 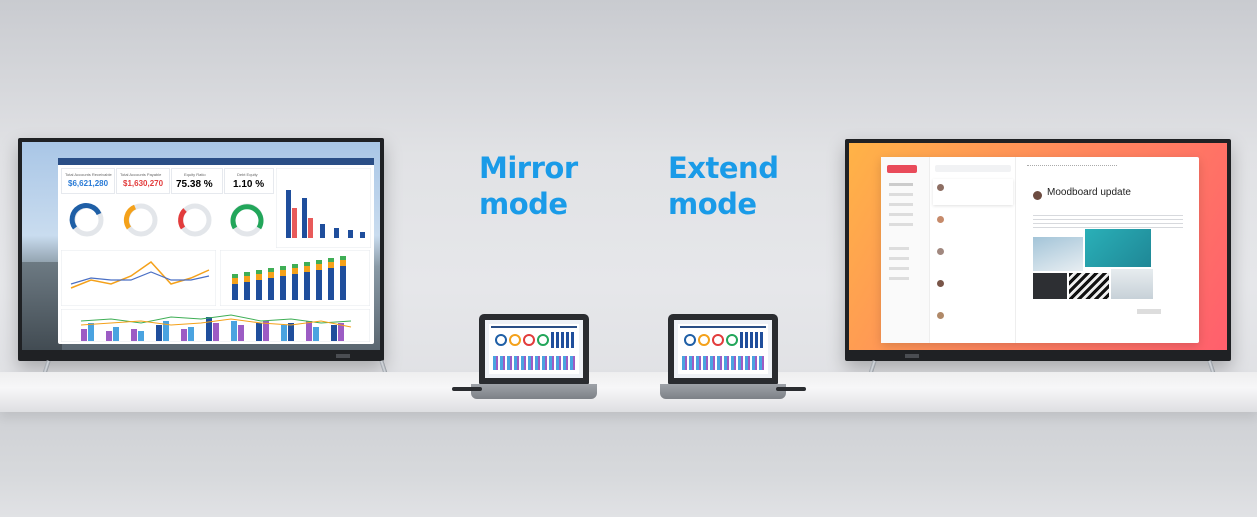 What do you see at coordinates (42, 306) in the screenshot?
I see `landscape-bg` at bounding box center [42, 306].